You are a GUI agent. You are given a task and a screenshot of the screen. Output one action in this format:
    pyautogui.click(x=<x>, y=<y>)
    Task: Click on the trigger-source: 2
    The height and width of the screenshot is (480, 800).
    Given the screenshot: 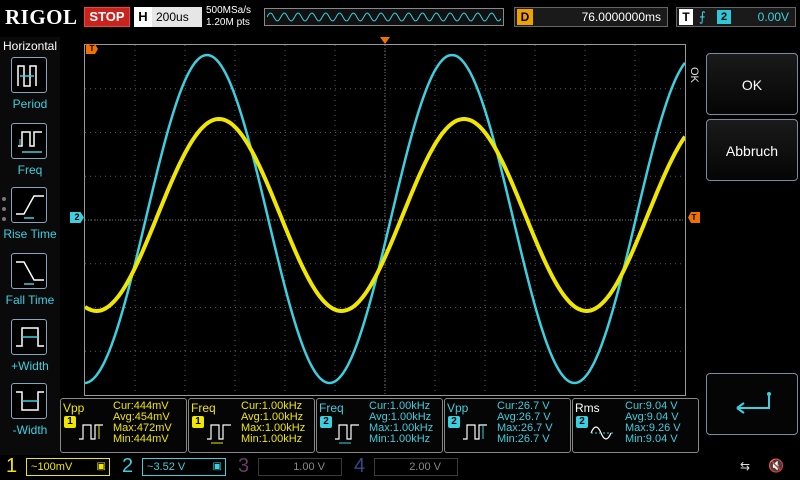 What is the action you would take?
    pyautogui.click(x=724, y=17)
    